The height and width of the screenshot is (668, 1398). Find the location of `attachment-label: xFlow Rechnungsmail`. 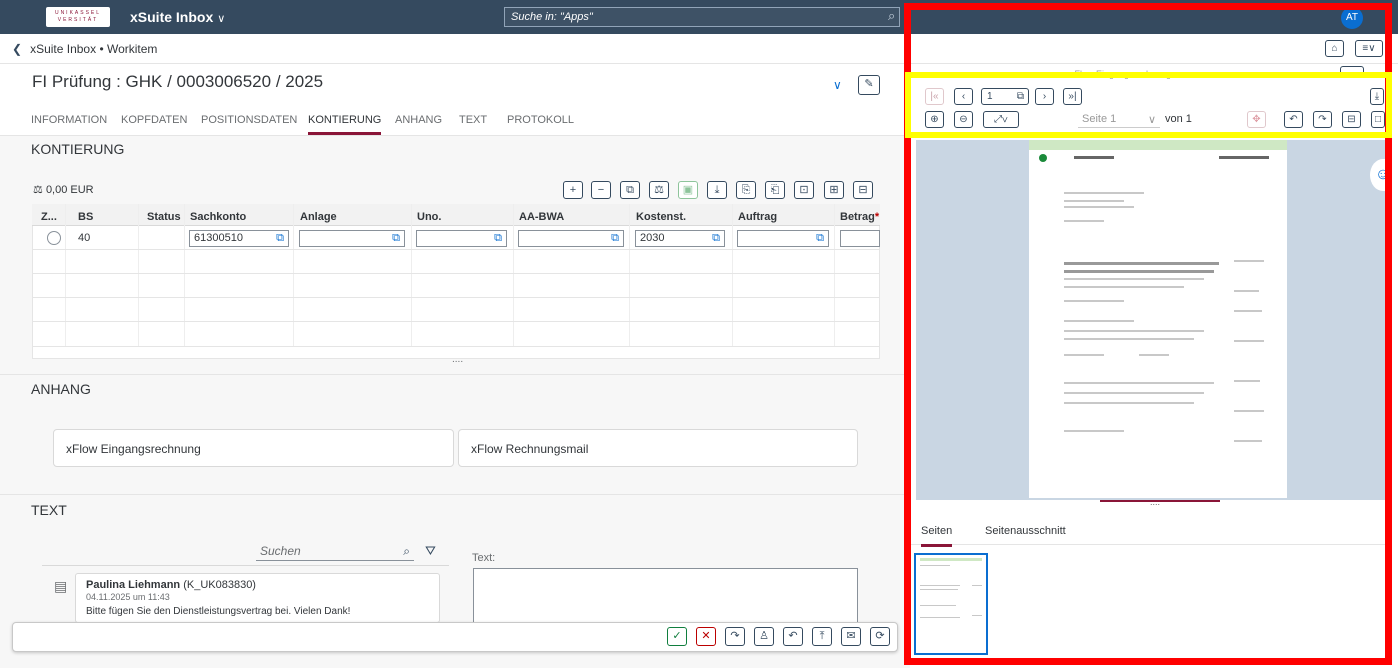

attachment-label: xFlow Rechnungsmail is located at coordinates (530, 449).